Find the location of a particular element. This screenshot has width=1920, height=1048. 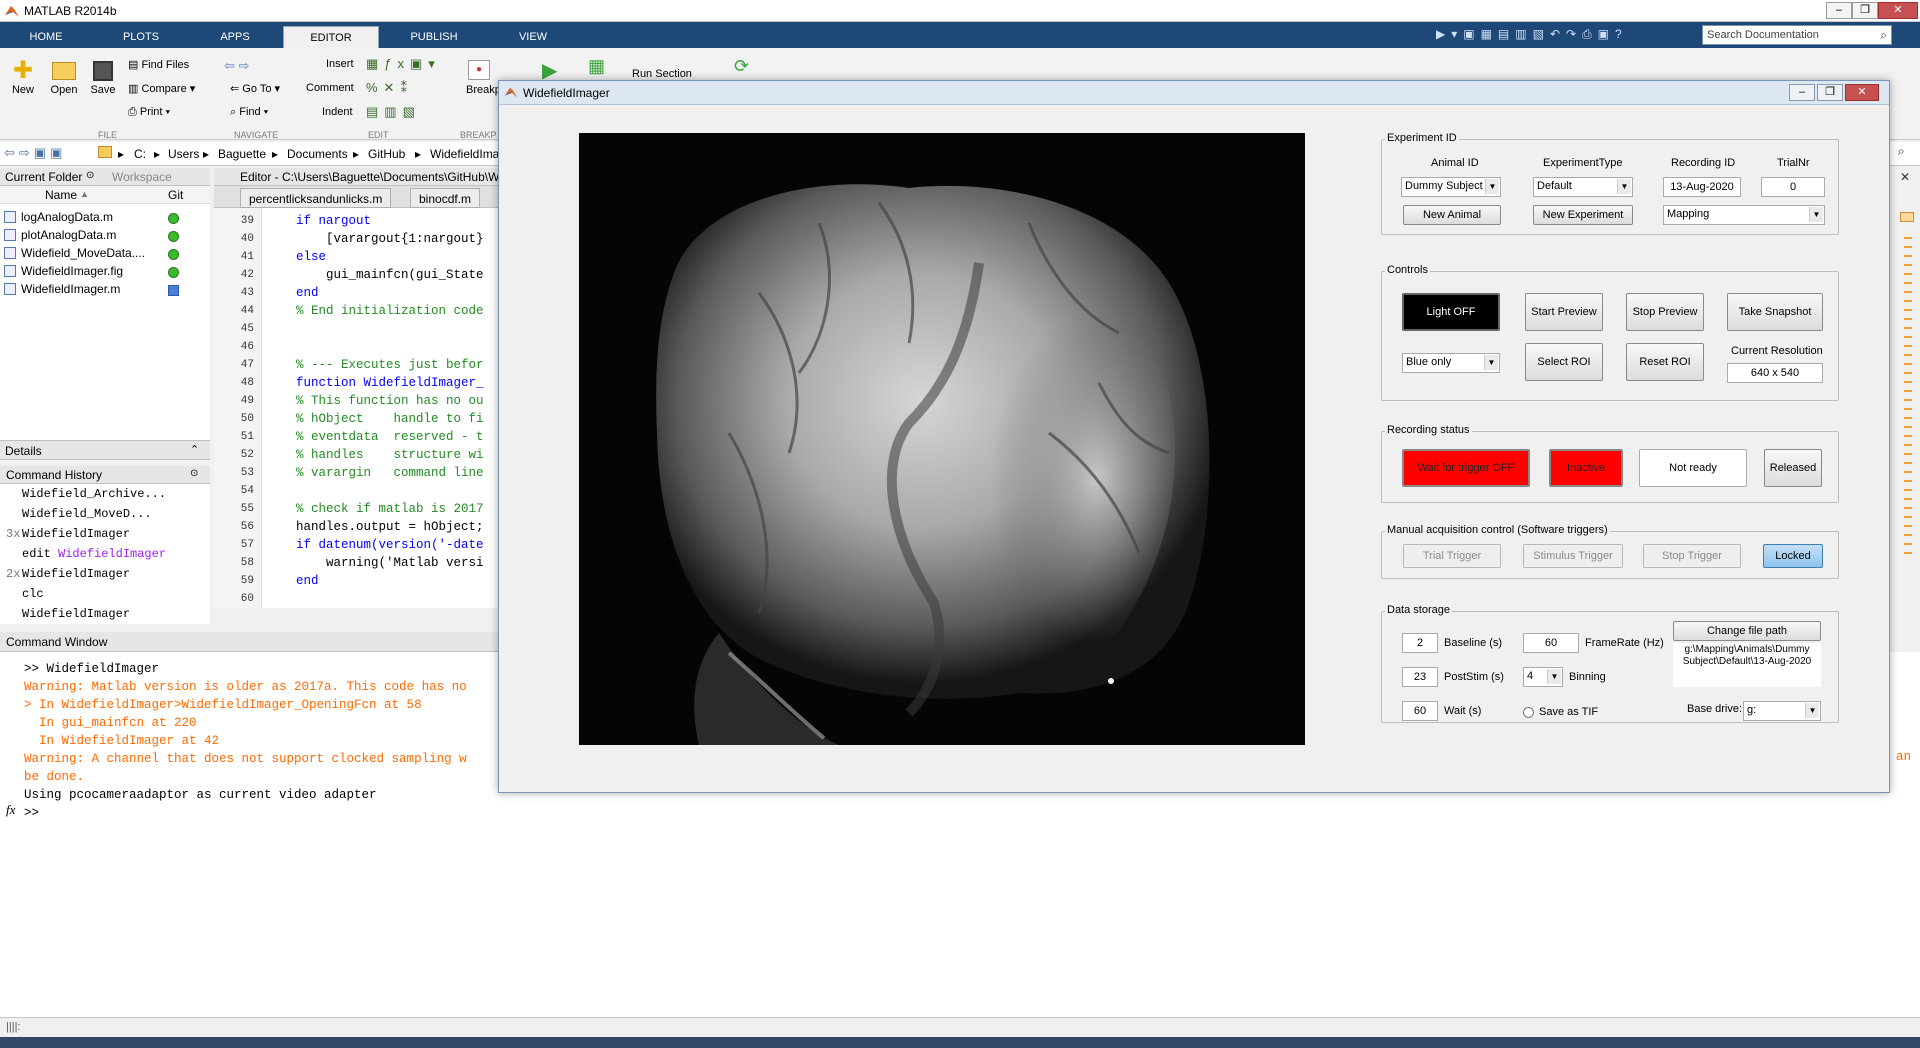

new-experiment-button: New Experiment is located at coordinates (1583, 215).